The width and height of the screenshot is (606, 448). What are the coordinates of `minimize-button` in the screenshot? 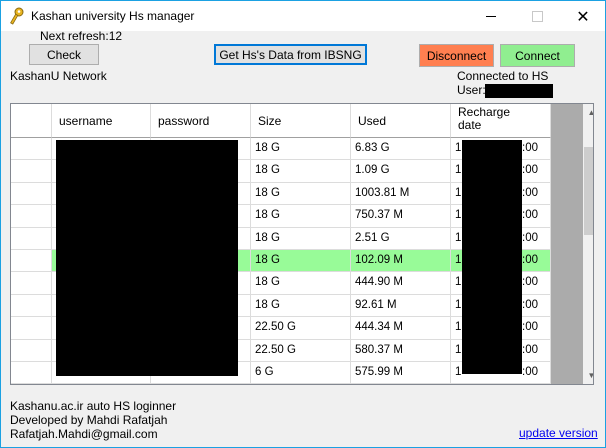 It's located at (491, 16).